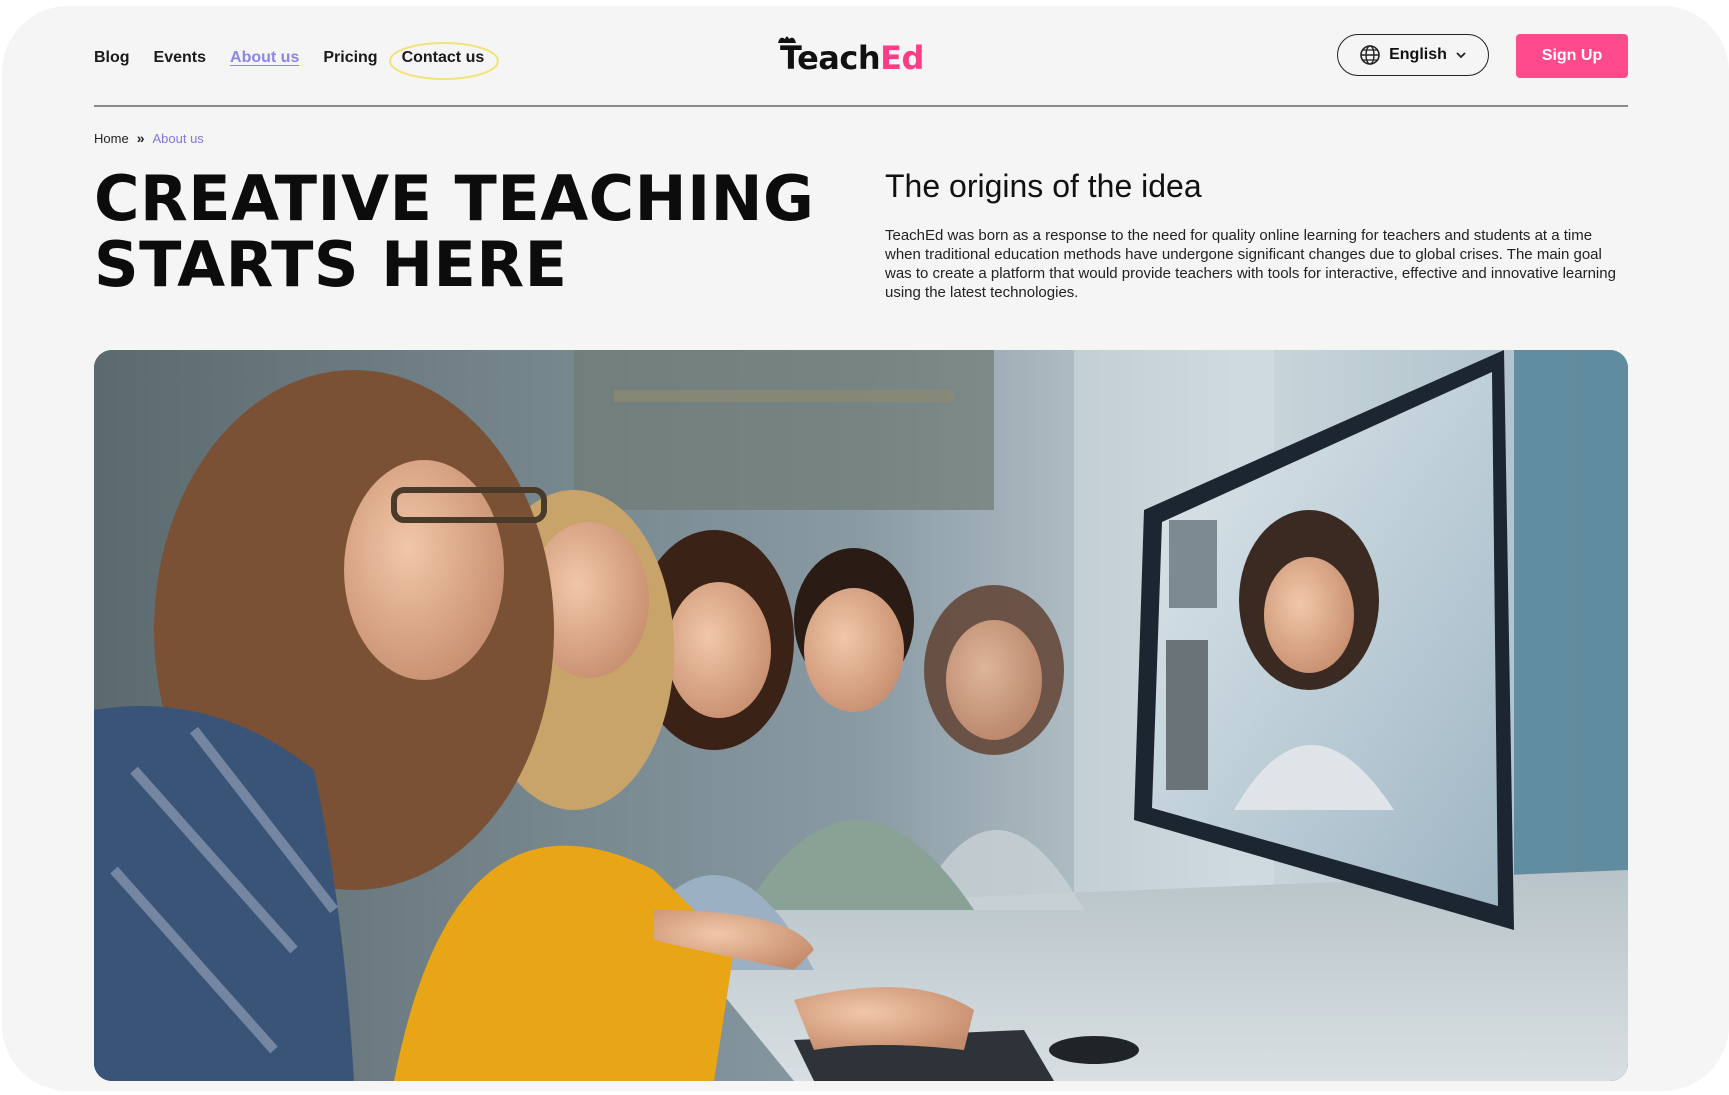  What do you see at coordinates (331, 264) in the screenshot?
I see `page-title-line2: STARTS HERE` at bounding box center [331, 264].